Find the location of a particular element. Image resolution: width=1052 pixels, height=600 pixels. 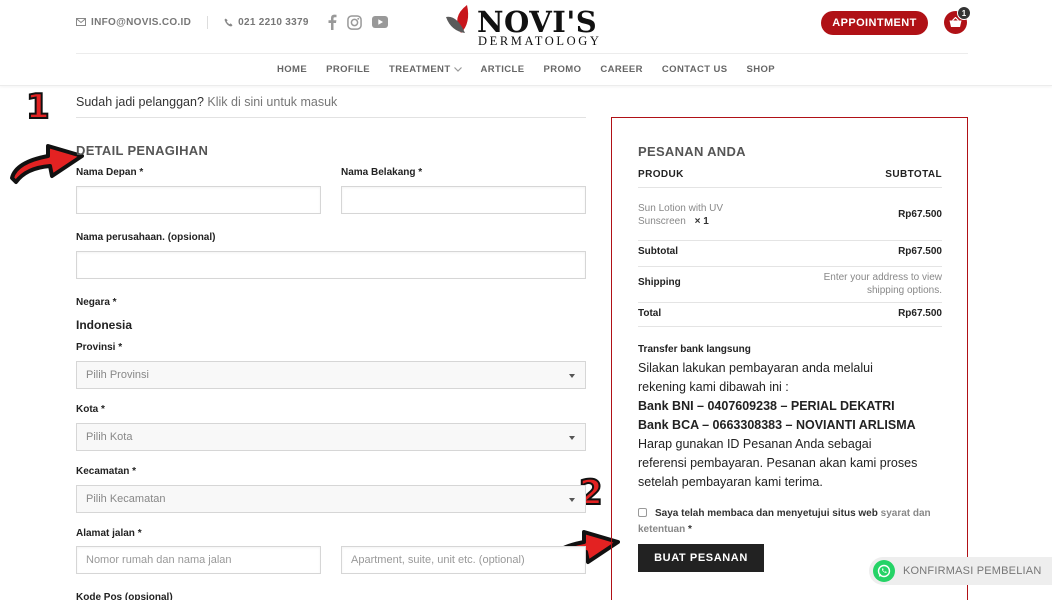

bank-bni: Bank BNI – 0407609238 – PERIAL DEKATRI is located at coordinates (766, 406).